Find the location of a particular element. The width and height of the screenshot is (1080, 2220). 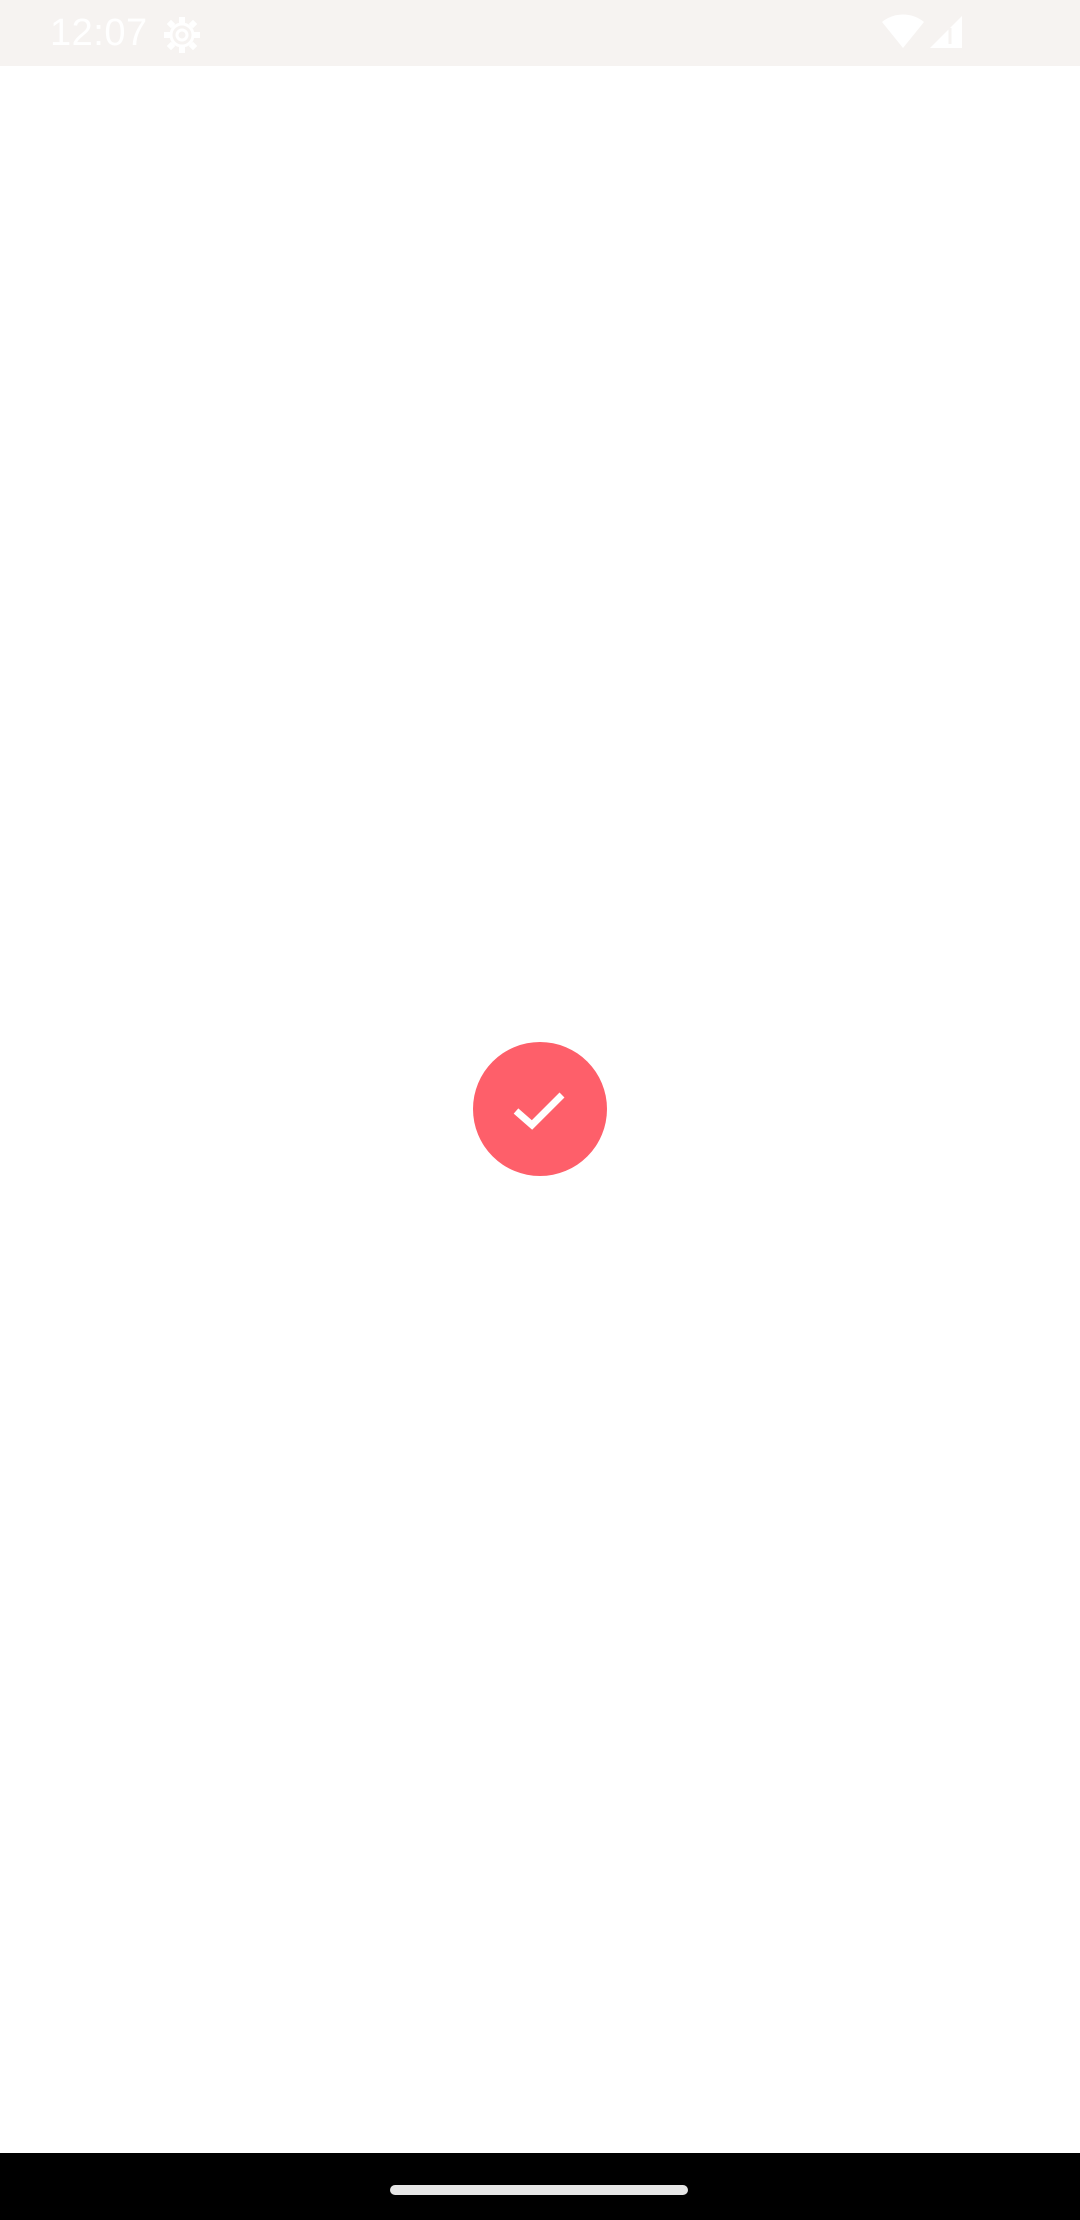

home-gesture-handle is located at coordinates (539, 2190).